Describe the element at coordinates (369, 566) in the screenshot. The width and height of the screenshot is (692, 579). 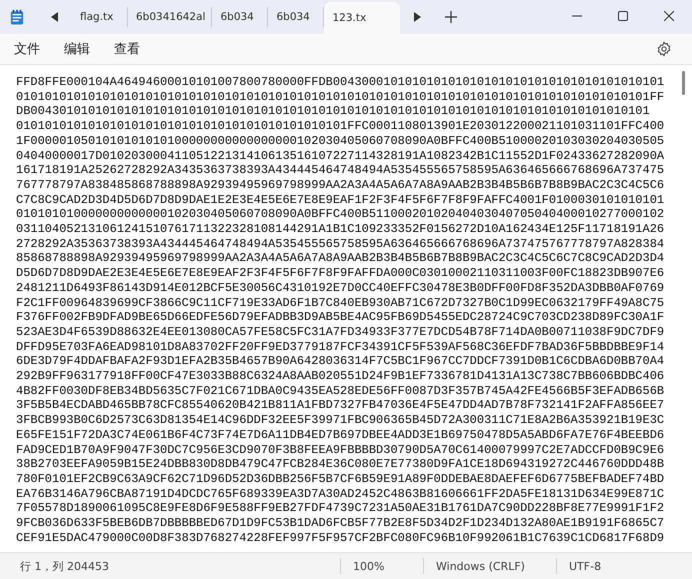
I see `zoom-level: 100%` at that location.